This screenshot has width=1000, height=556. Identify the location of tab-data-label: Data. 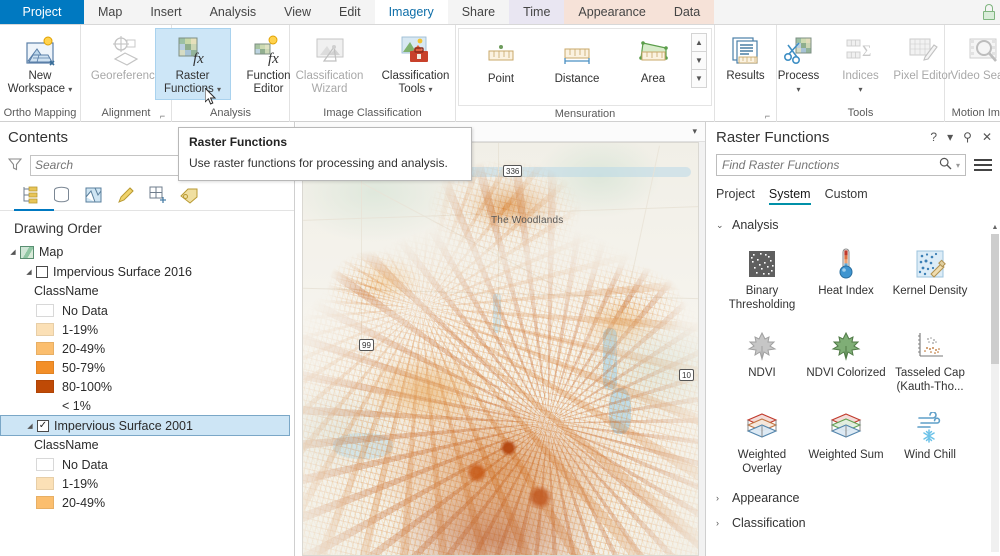
(687, 12).